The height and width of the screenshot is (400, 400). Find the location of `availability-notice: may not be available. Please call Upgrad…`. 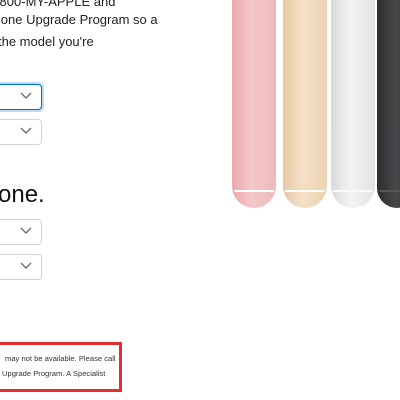

availability-notice: may not be available. Please call Upgrad… is located at coordinates (61, 367).